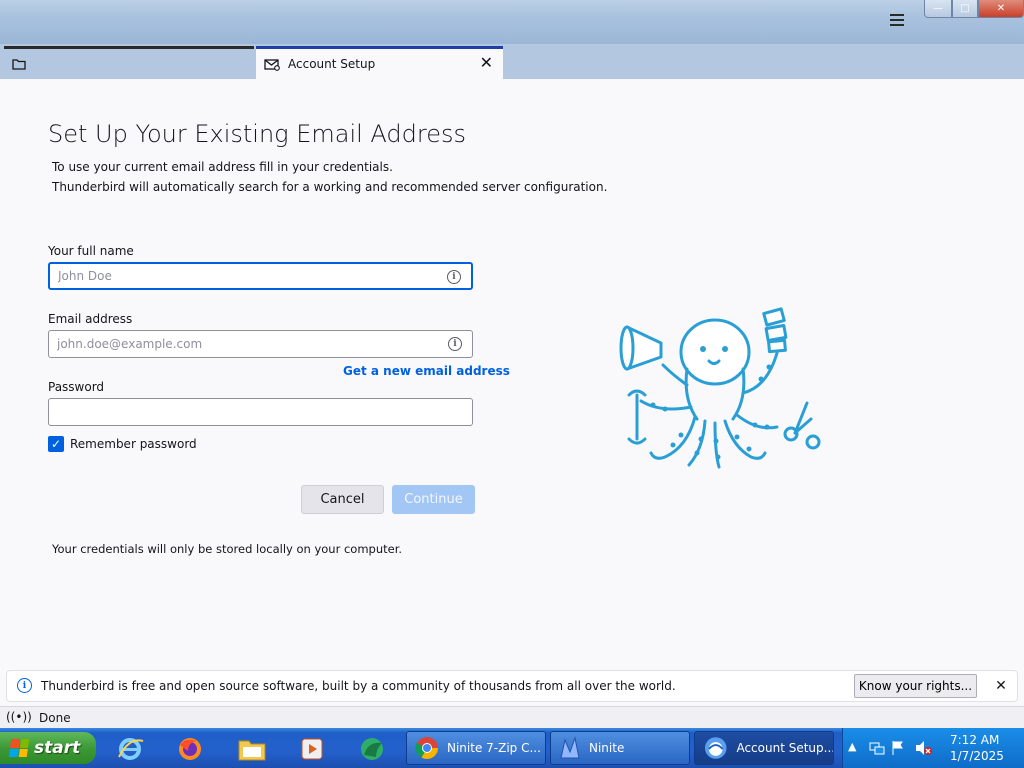 The height and width of the screenshot is (768, 1024). I want to click on action-center-flag-icon, so click(898, 748).